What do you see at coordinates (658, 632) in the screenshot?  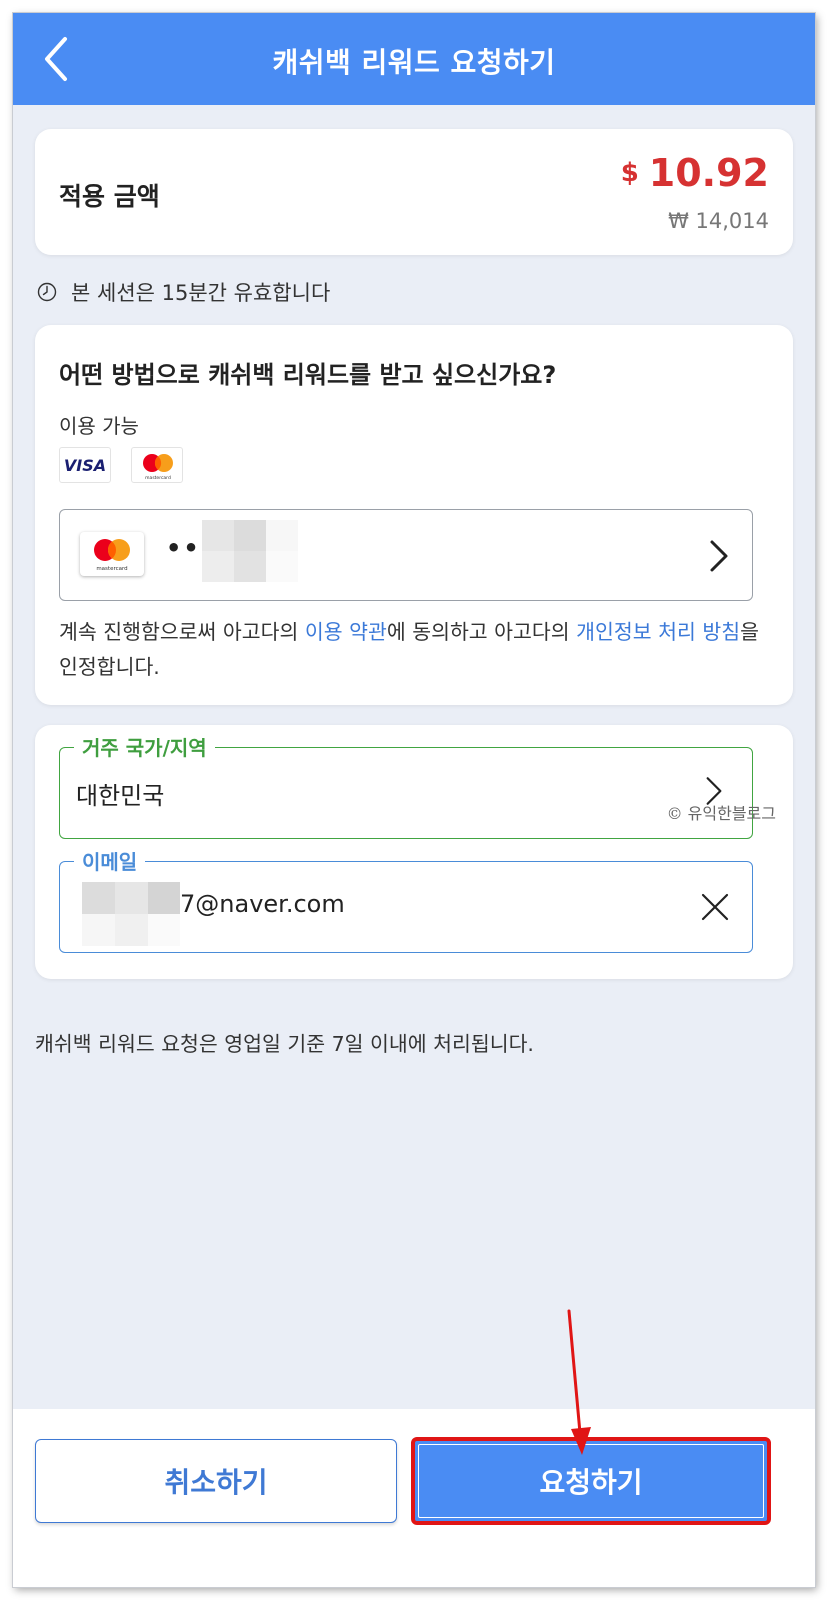 I see `privacy-policy-link: 개인정보 처리 방침` at bounding box center [658, 632].